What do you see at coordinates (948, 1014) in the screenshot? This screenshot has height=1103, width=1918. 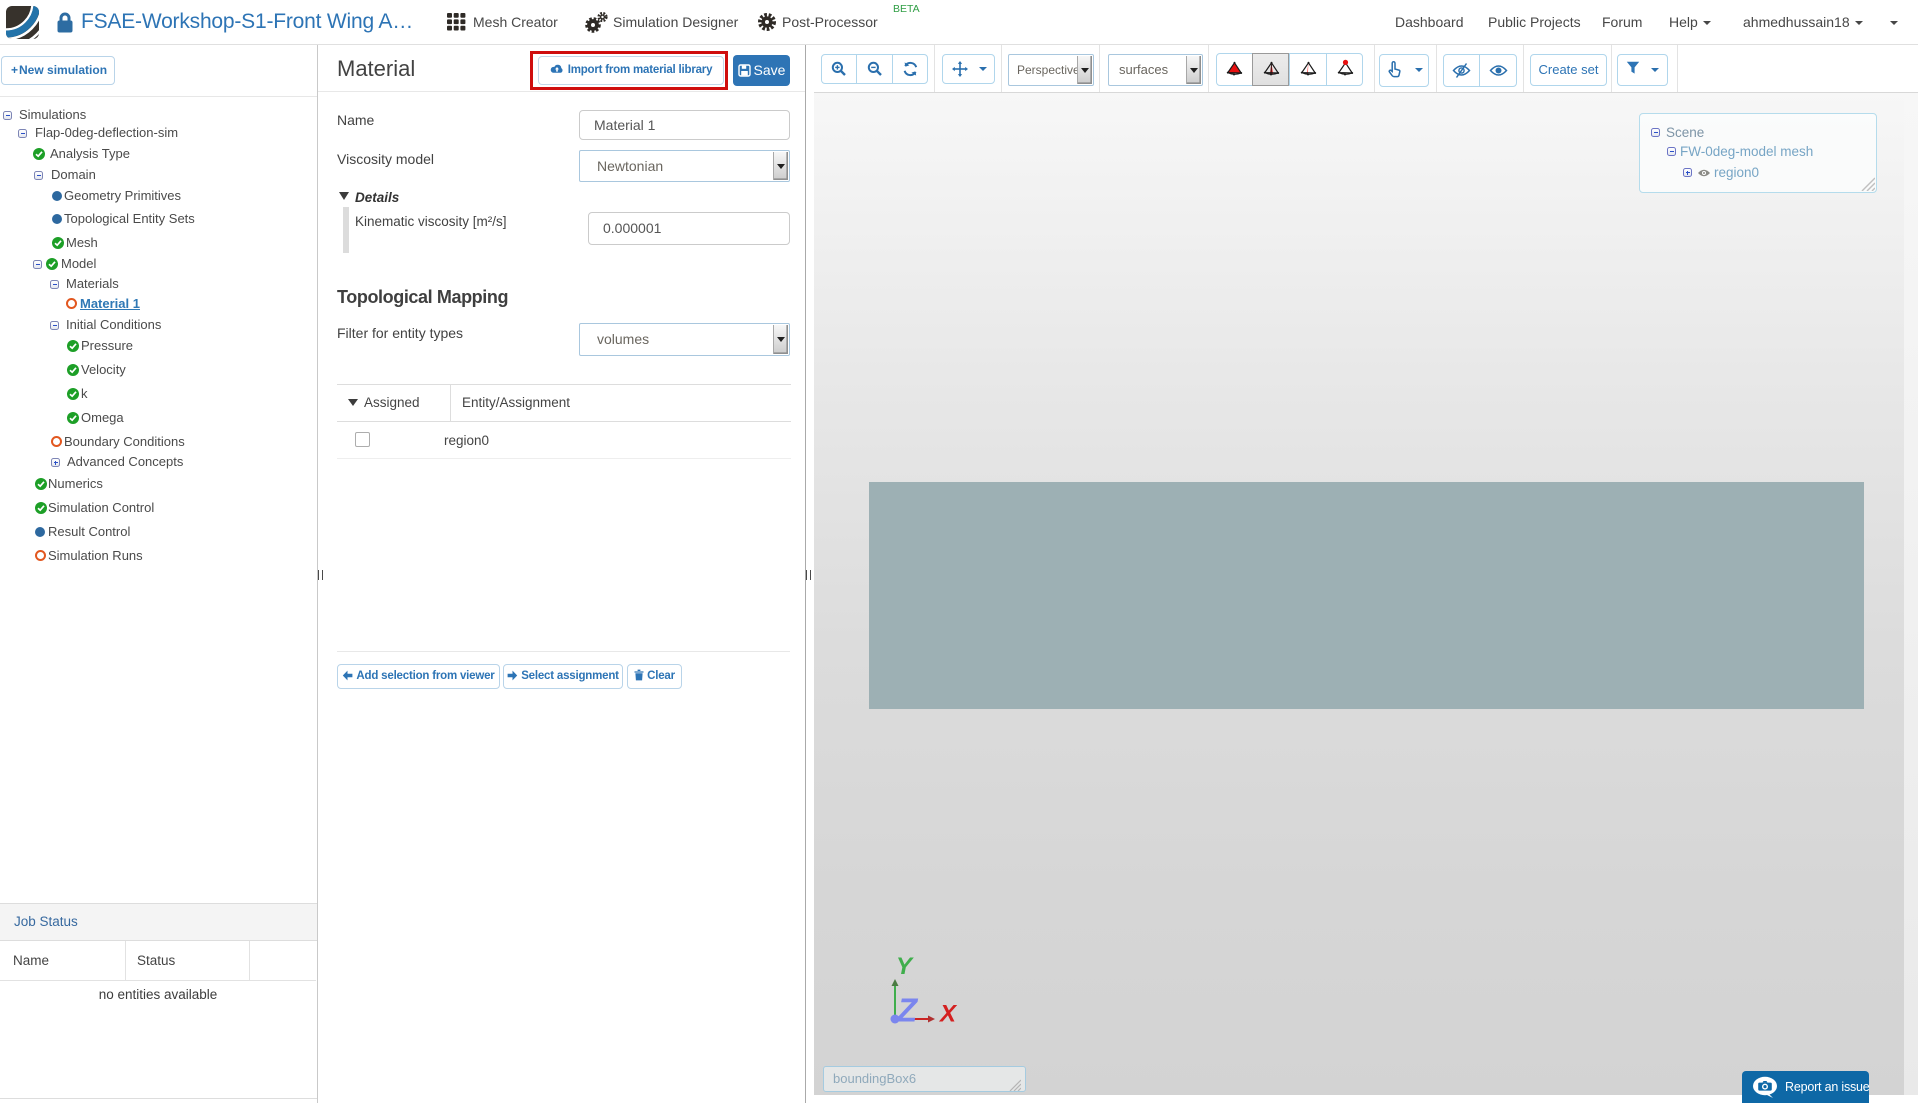 I see `svg-text: X` at bounding box center [948, 1014].